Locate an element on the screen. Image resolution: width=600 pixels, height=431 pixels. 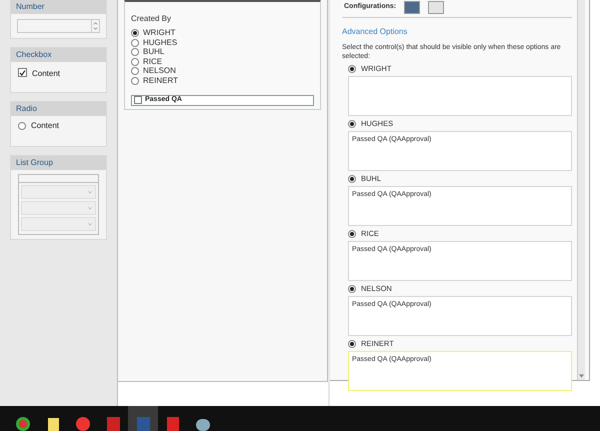
panel-header: Radio is located at coordinates (58, 109).